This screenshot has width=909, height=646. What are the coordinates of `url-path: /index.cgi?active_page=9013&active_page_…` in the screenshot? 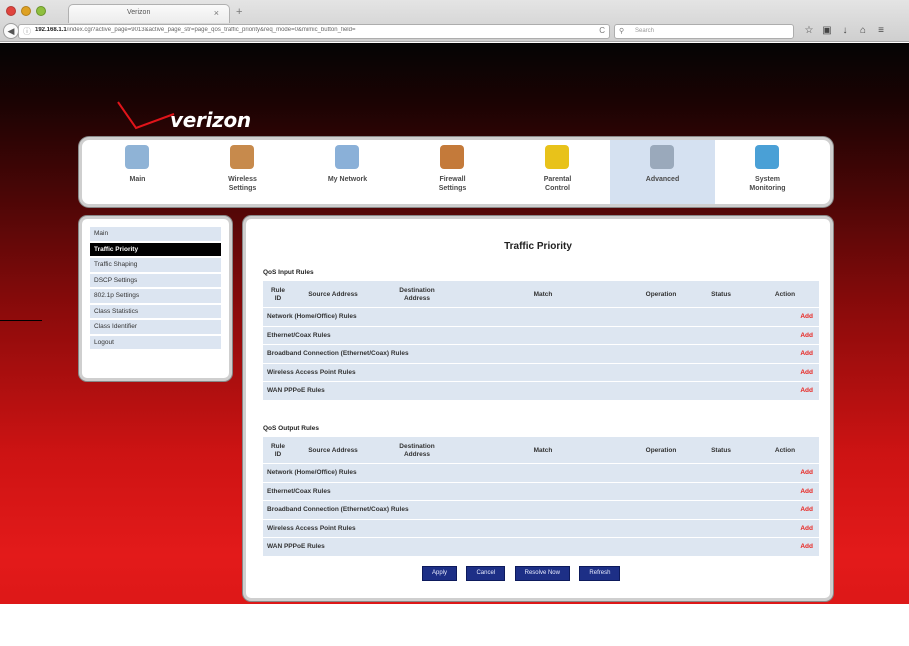 It's located at (211, 30).